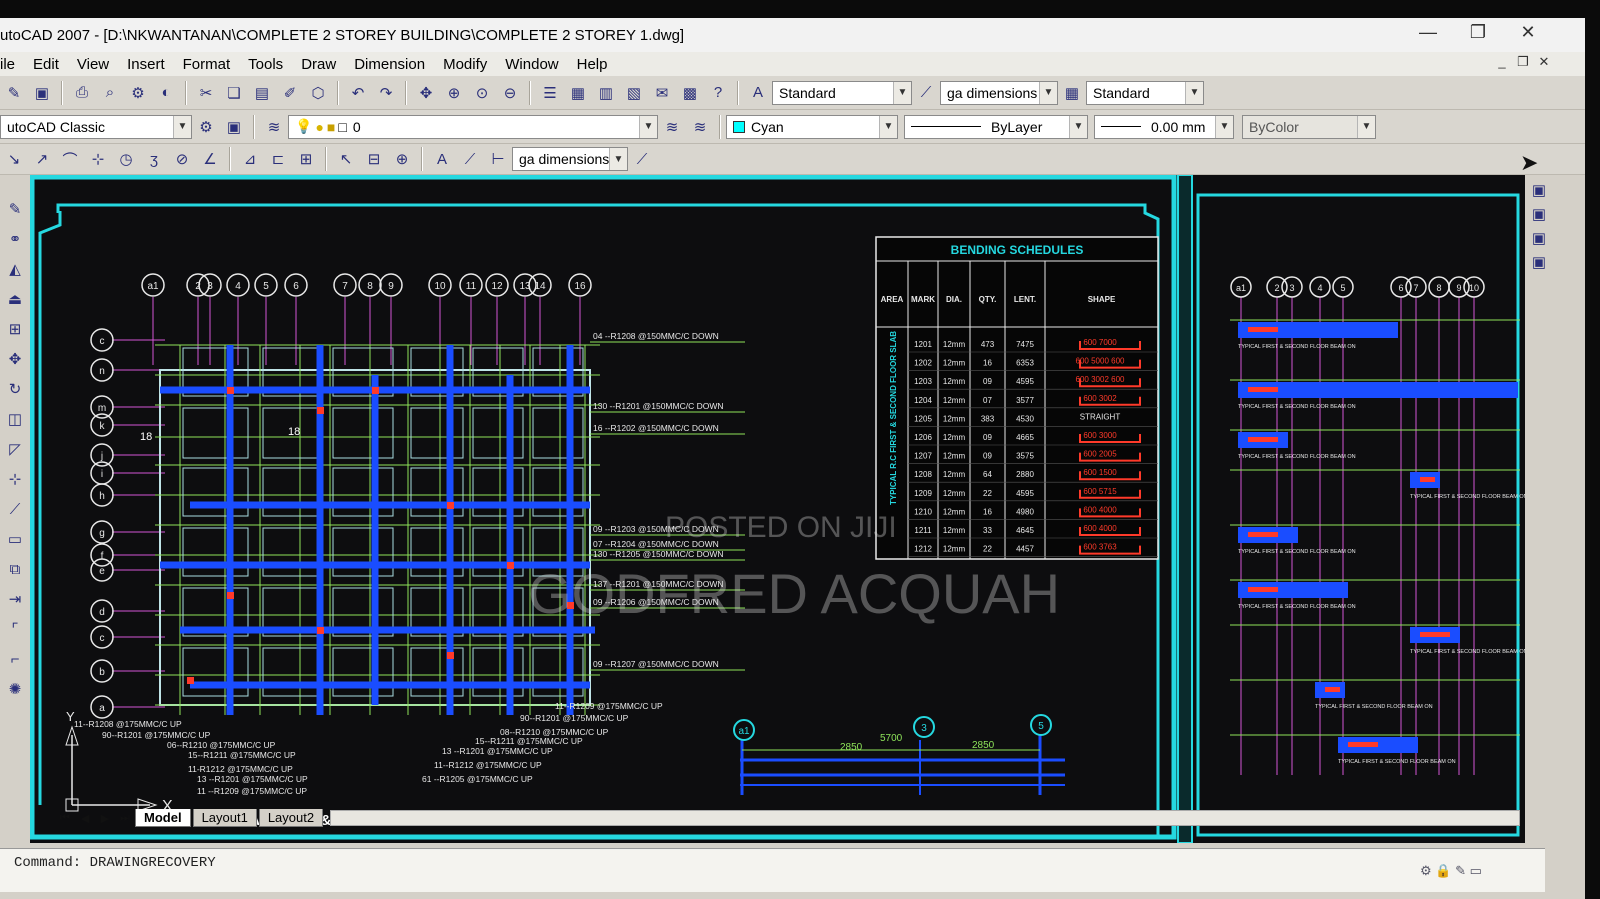  Describe the element at coordinates (110, 93) in the screenshot. I see `preview-icon: ⌕` at that location.